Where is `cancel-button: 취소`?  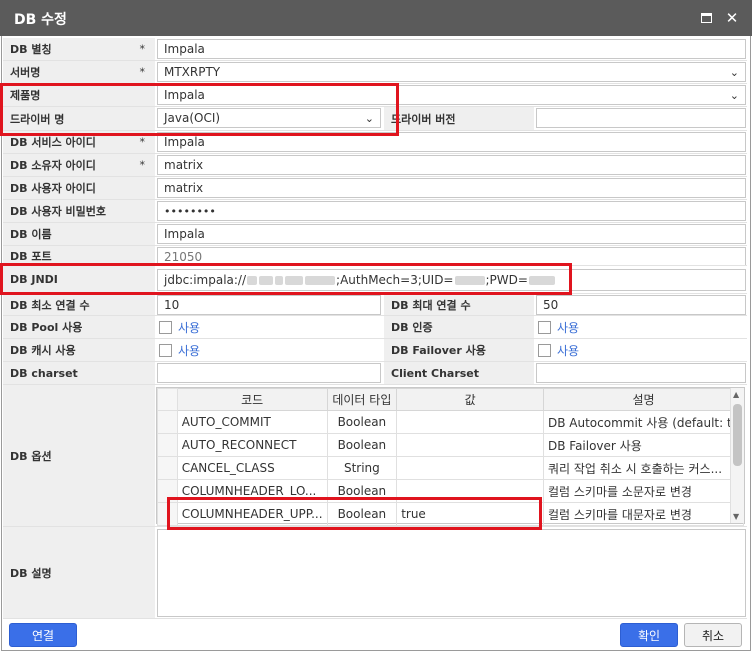
cancel-button: 취소 is located at coordinates (713, 635).